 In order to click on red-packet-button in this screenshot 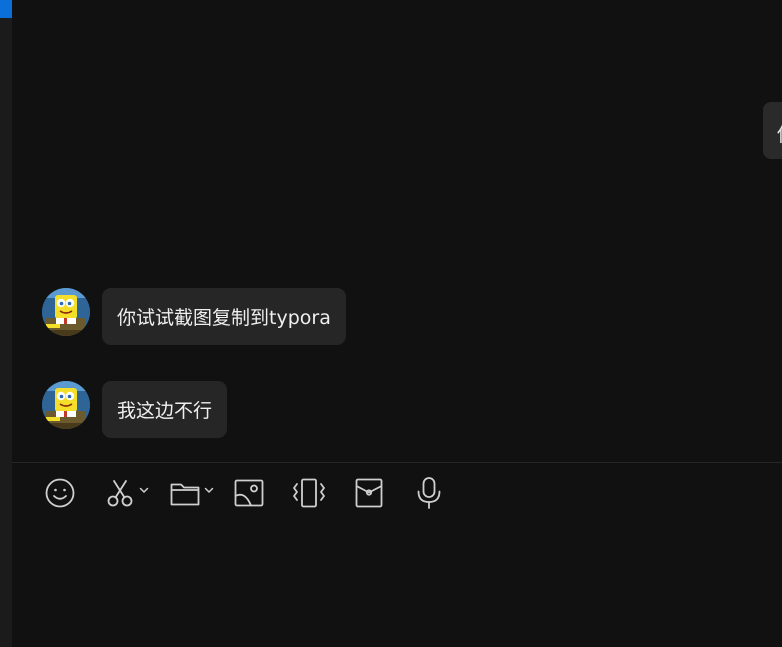, I will do `click(369, 493)`.